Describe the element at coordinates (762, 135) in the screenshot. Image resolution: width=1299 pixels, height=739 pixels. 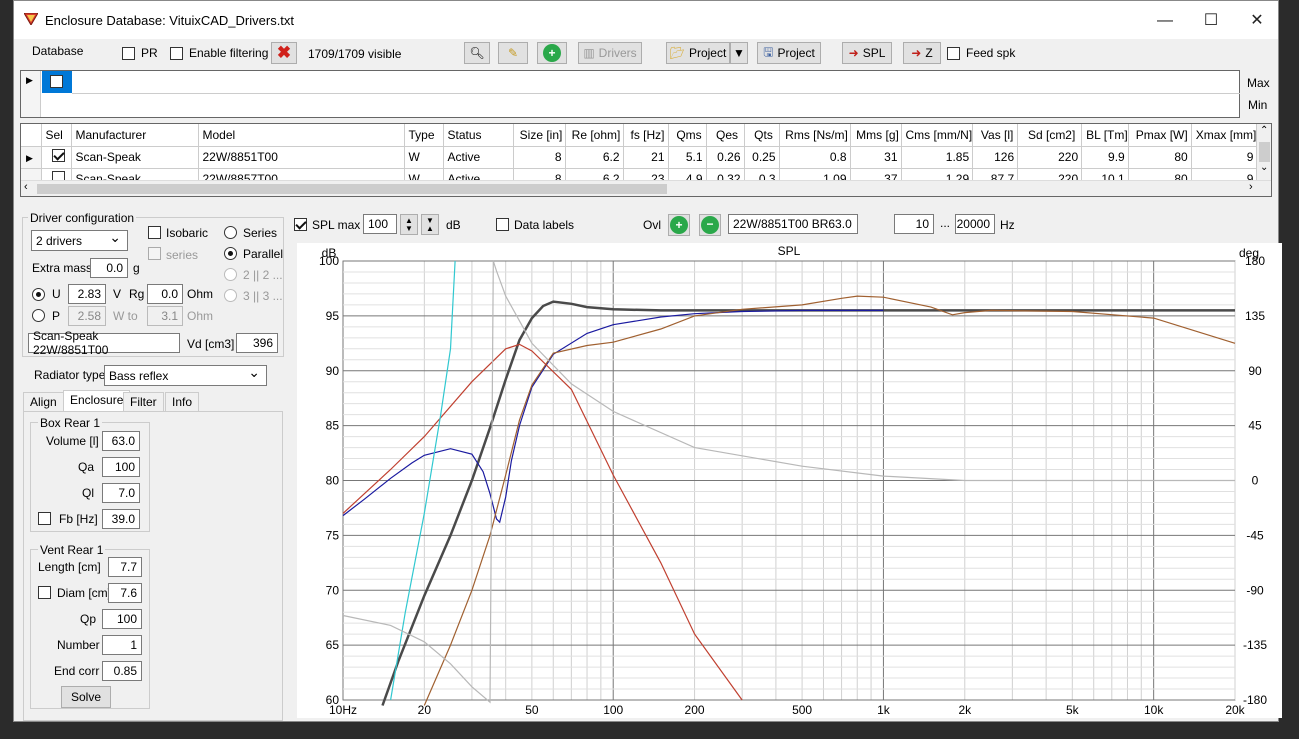
I see `column-header: Qts` at that location.